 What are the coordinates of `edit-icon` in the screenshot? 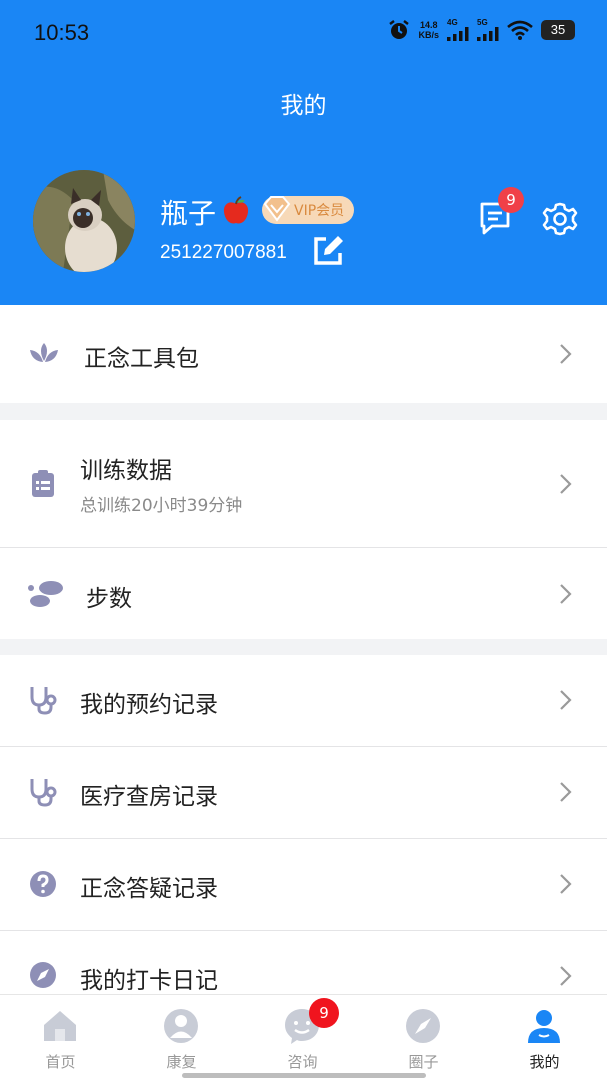 It's located at (328, 251).